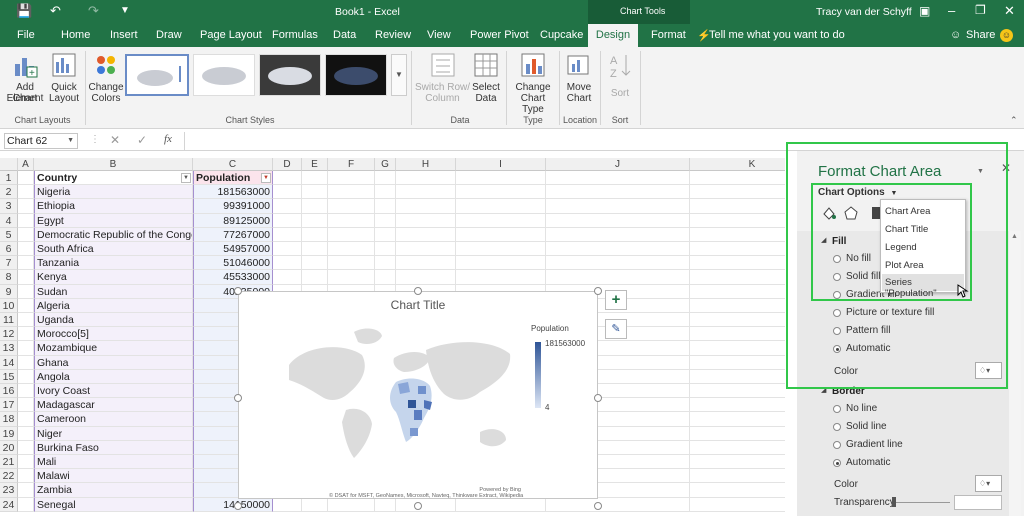 This screenshot has height=516, width=1024. I want to click on chart-styles-brush-icon: ✎, so click(616, 329).